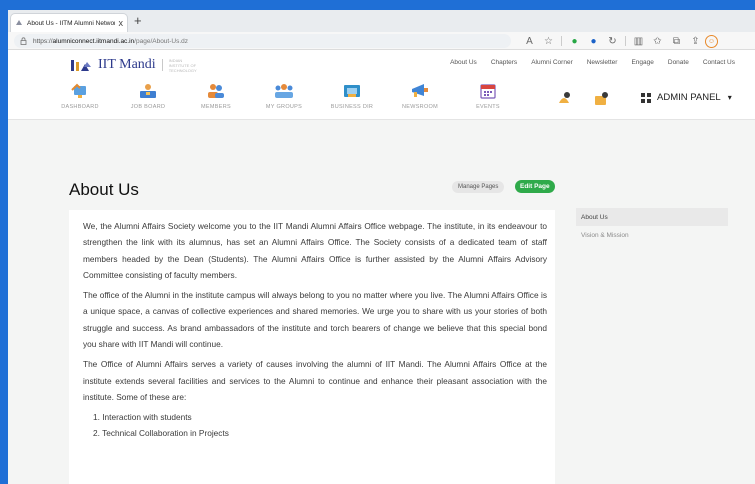  What do you see at coordinates (161, 41) in the screenshot?
I see `url-path: /page/About-Us.dz` at bounding box center [161, 41].